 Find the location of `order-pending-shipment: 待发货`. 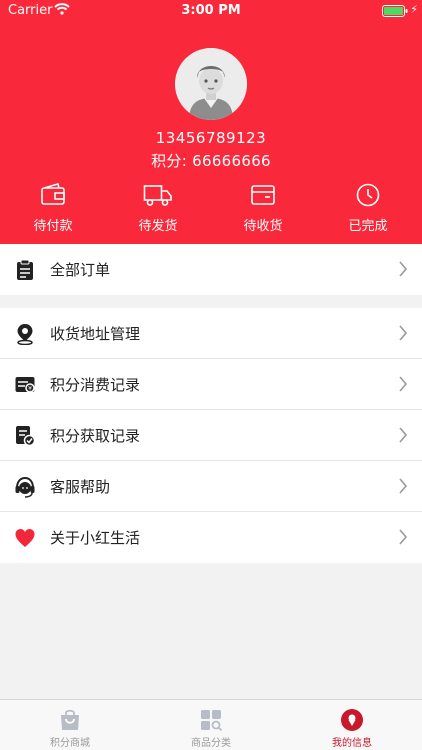

order-pending-shipment: 待发货 is located at coordinates (158, 210).